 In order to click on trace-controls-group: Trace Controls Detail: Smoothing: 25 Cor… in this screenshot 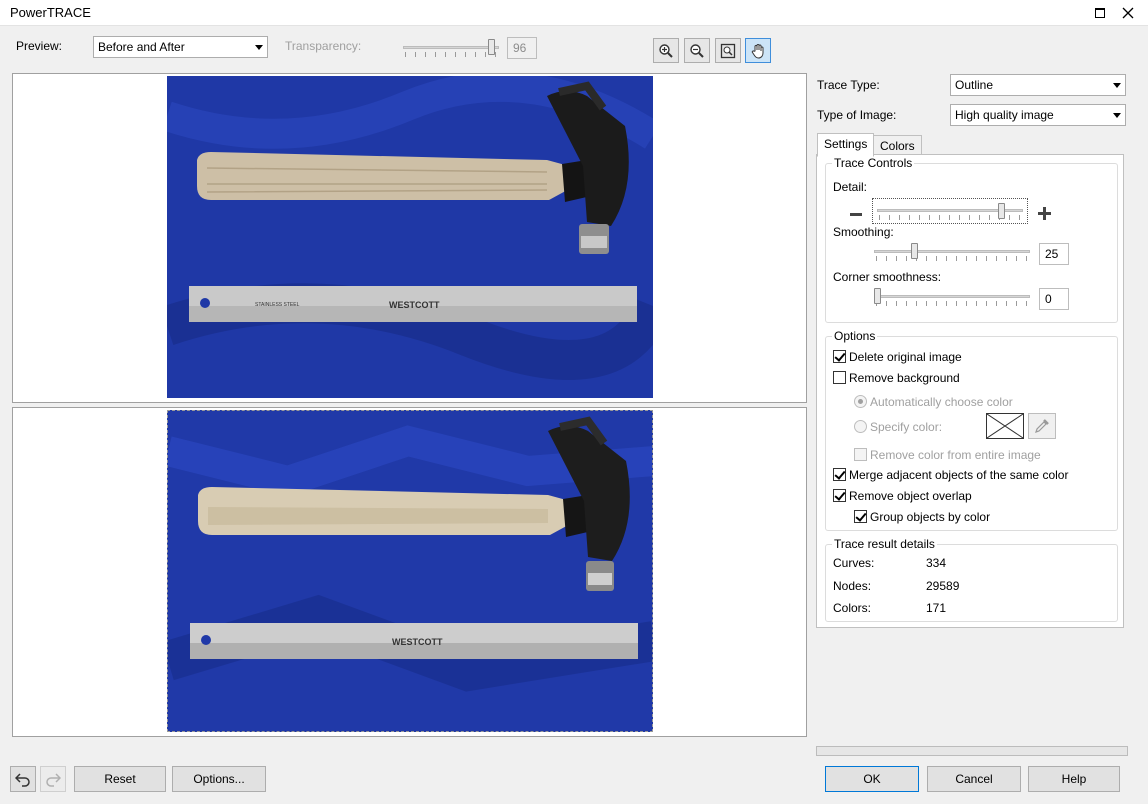, I will do `click(971, 239)`.